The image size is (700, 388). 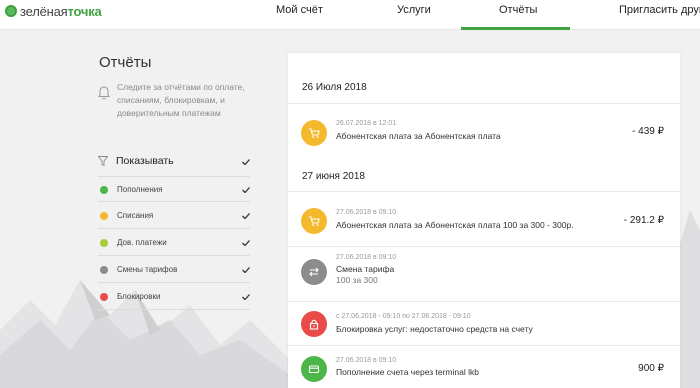 What do you see at coordinates (44, 11) in the screenshot?
I see `logo-text-part1: зелёная` at bounding box center [44, 11].